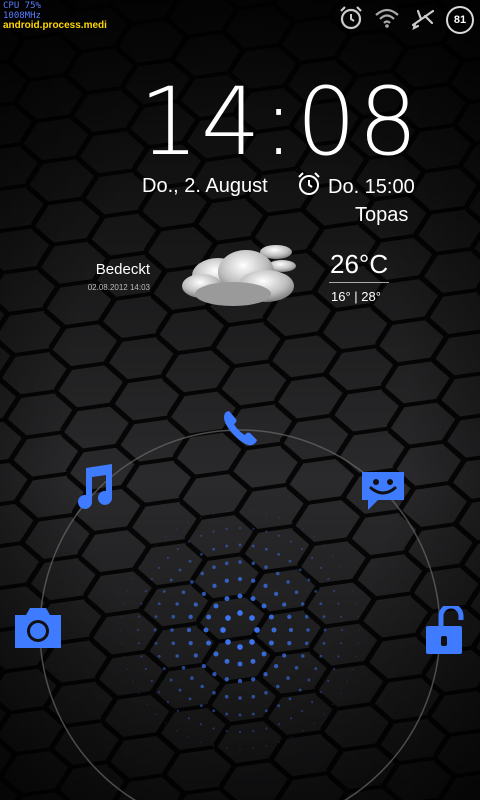 This screenshot has width=480, height=800. What do you see at coordinates (205, 186) in the screenshot?
I see `lockscreen-date: Do., 2. August` at bounding box center [205, 186].